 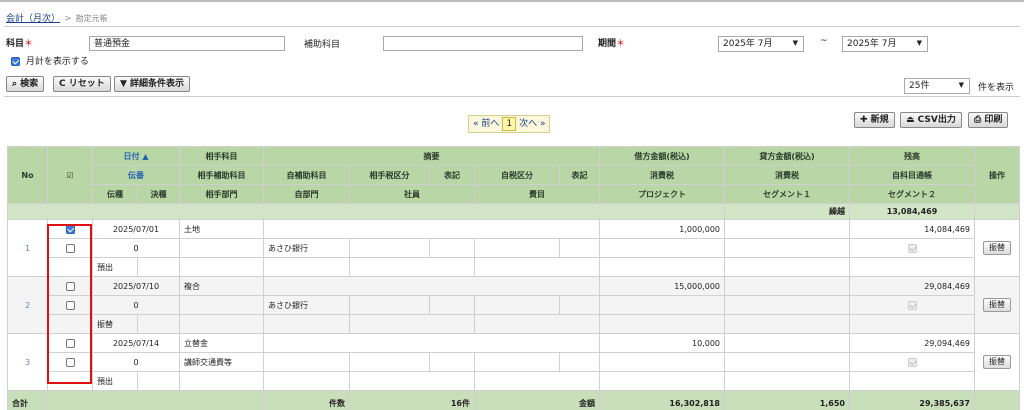 What do you see at coordinates (27, 175) in the screenshot?
I see `col-no: No` at bounding box center [27, 175].